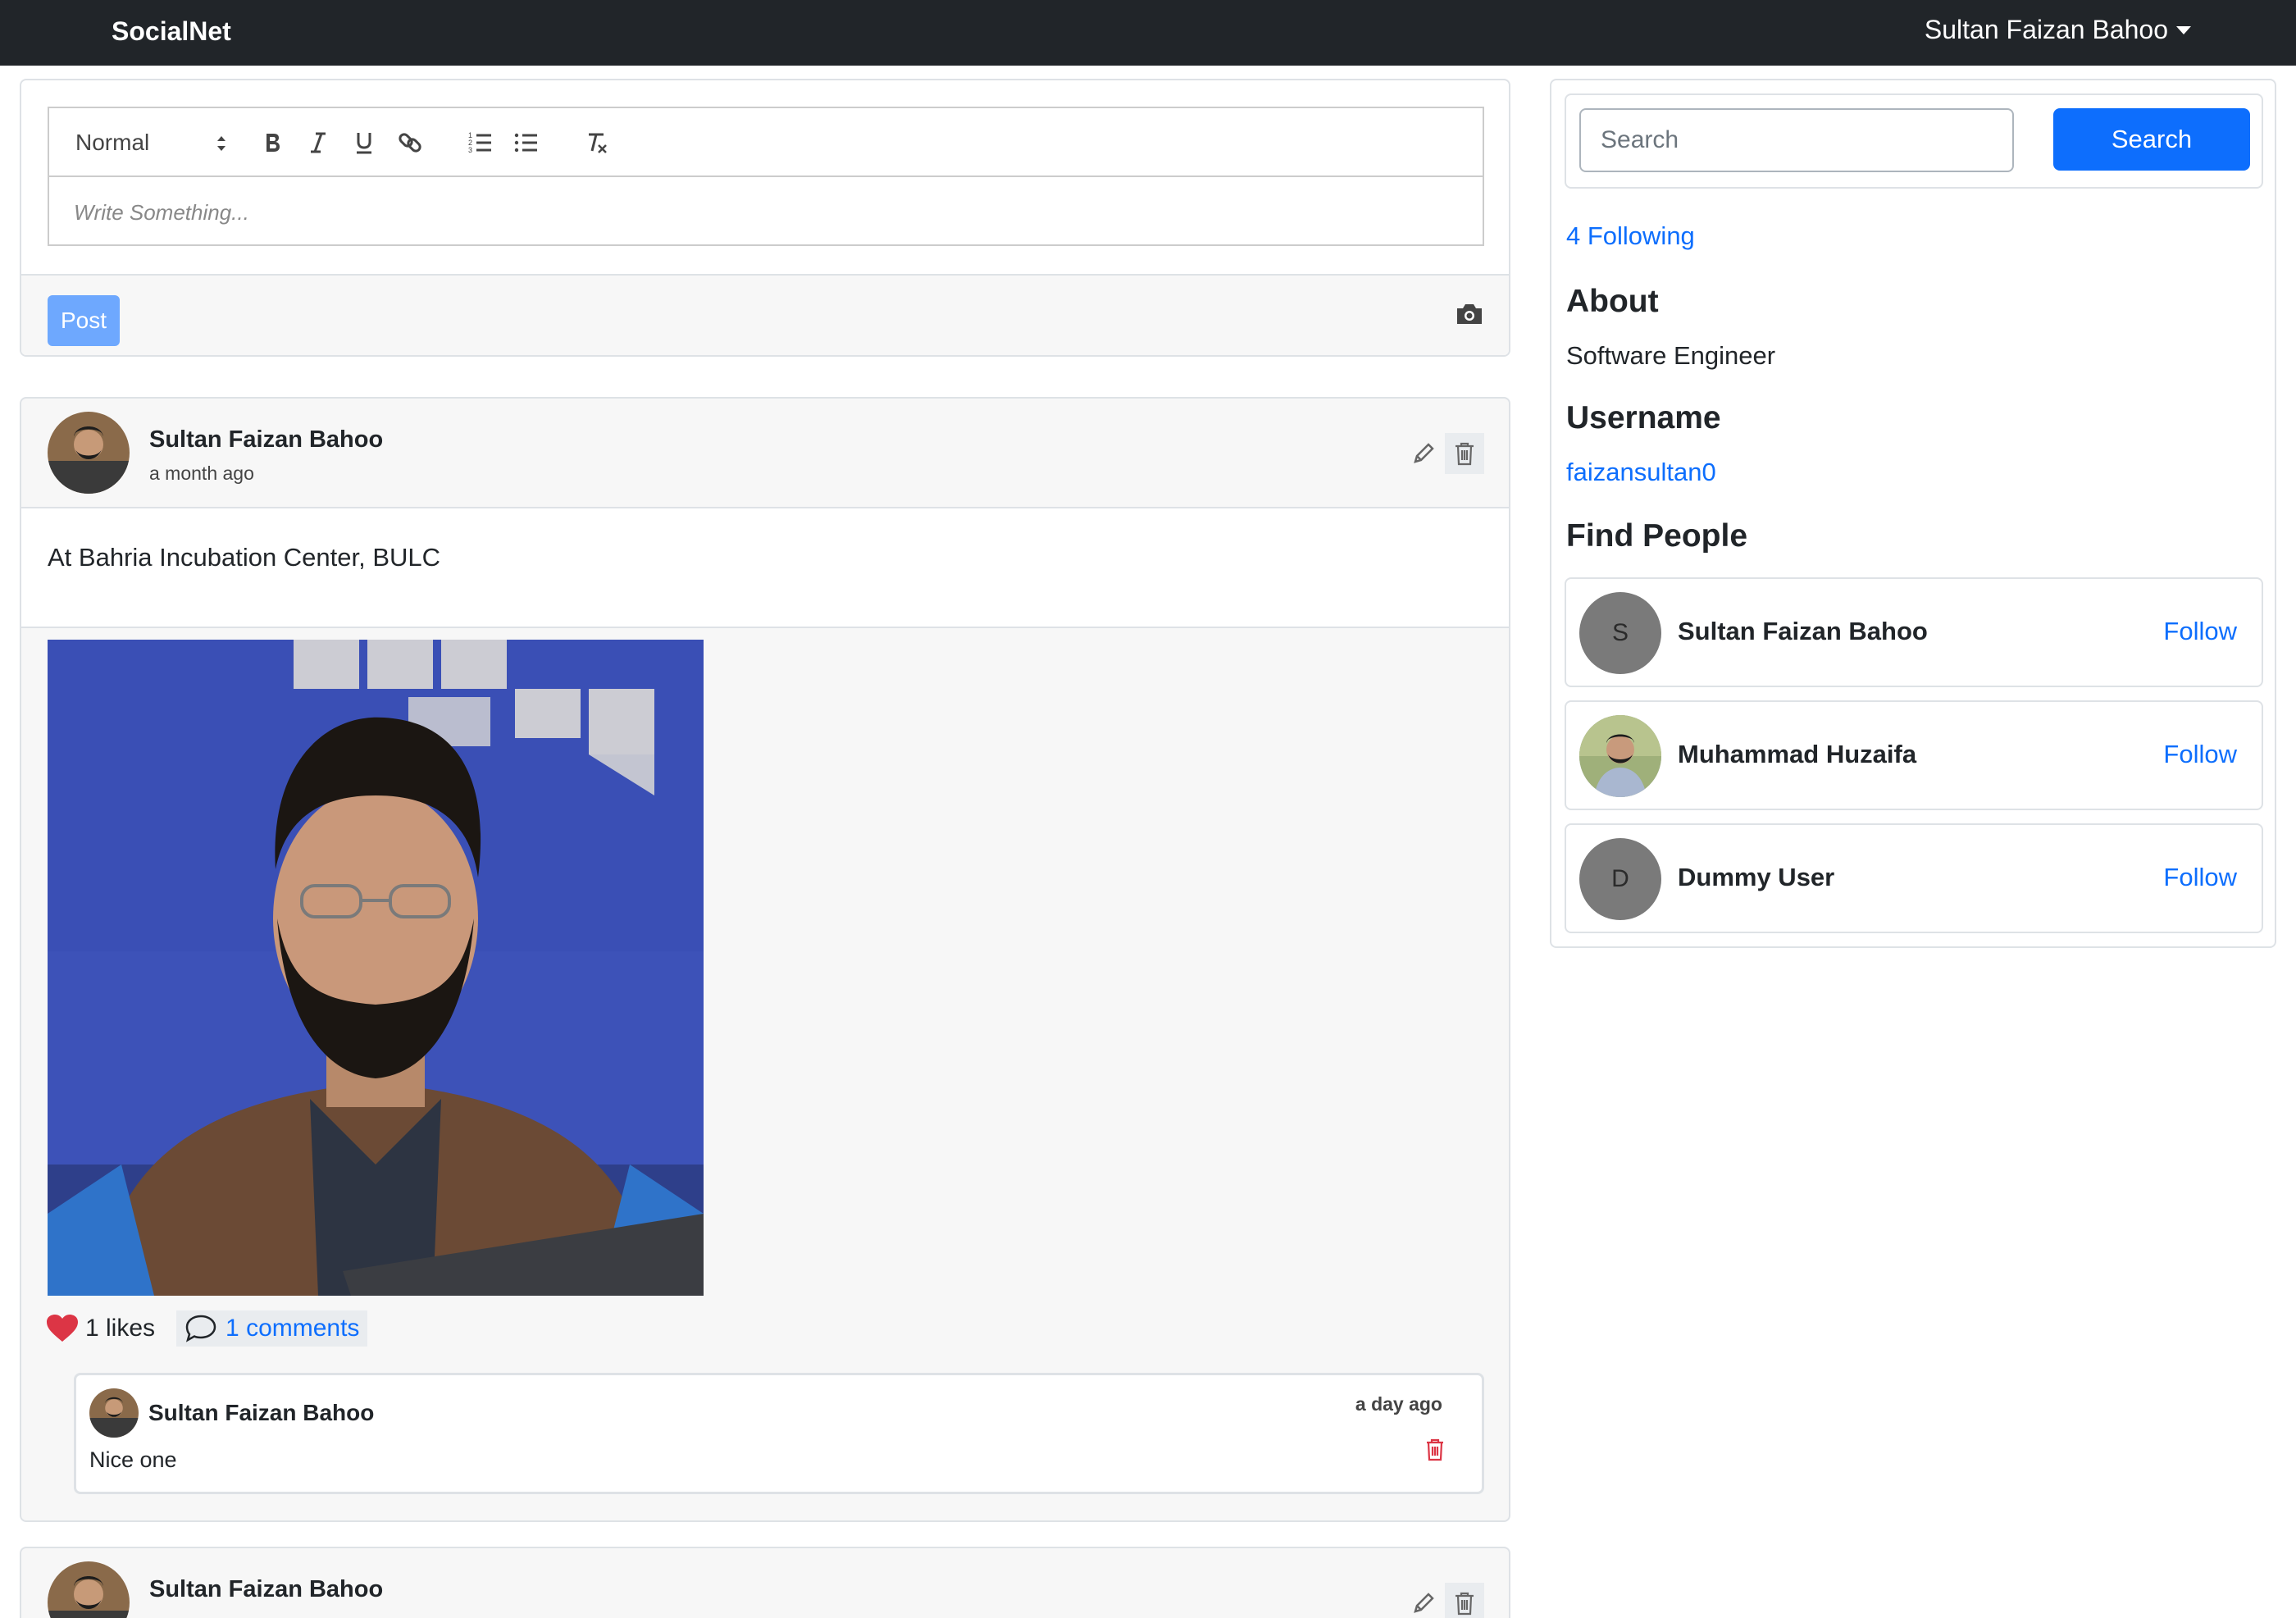  What do you see at coordinates (765, 453) in the screenshot?
I see `post-header: Sultan Faizan Bahoo a month ago` at bounding box center [765, 453].